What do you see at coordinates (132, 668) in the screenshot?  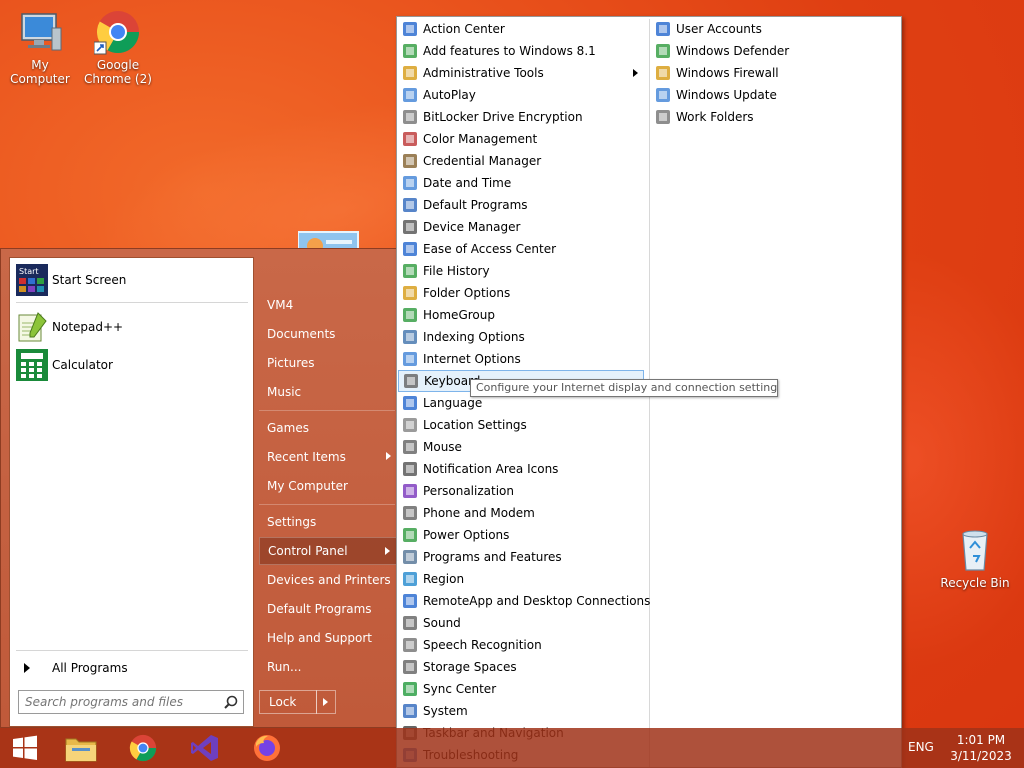 I see `all-programs-button: All Programs` at bounding box center [132, 668].